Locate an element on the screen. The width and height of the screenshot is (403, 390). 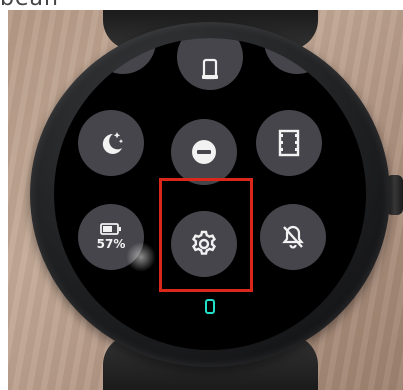
tile-do-not-disturb is located at coordinates (204, 152).